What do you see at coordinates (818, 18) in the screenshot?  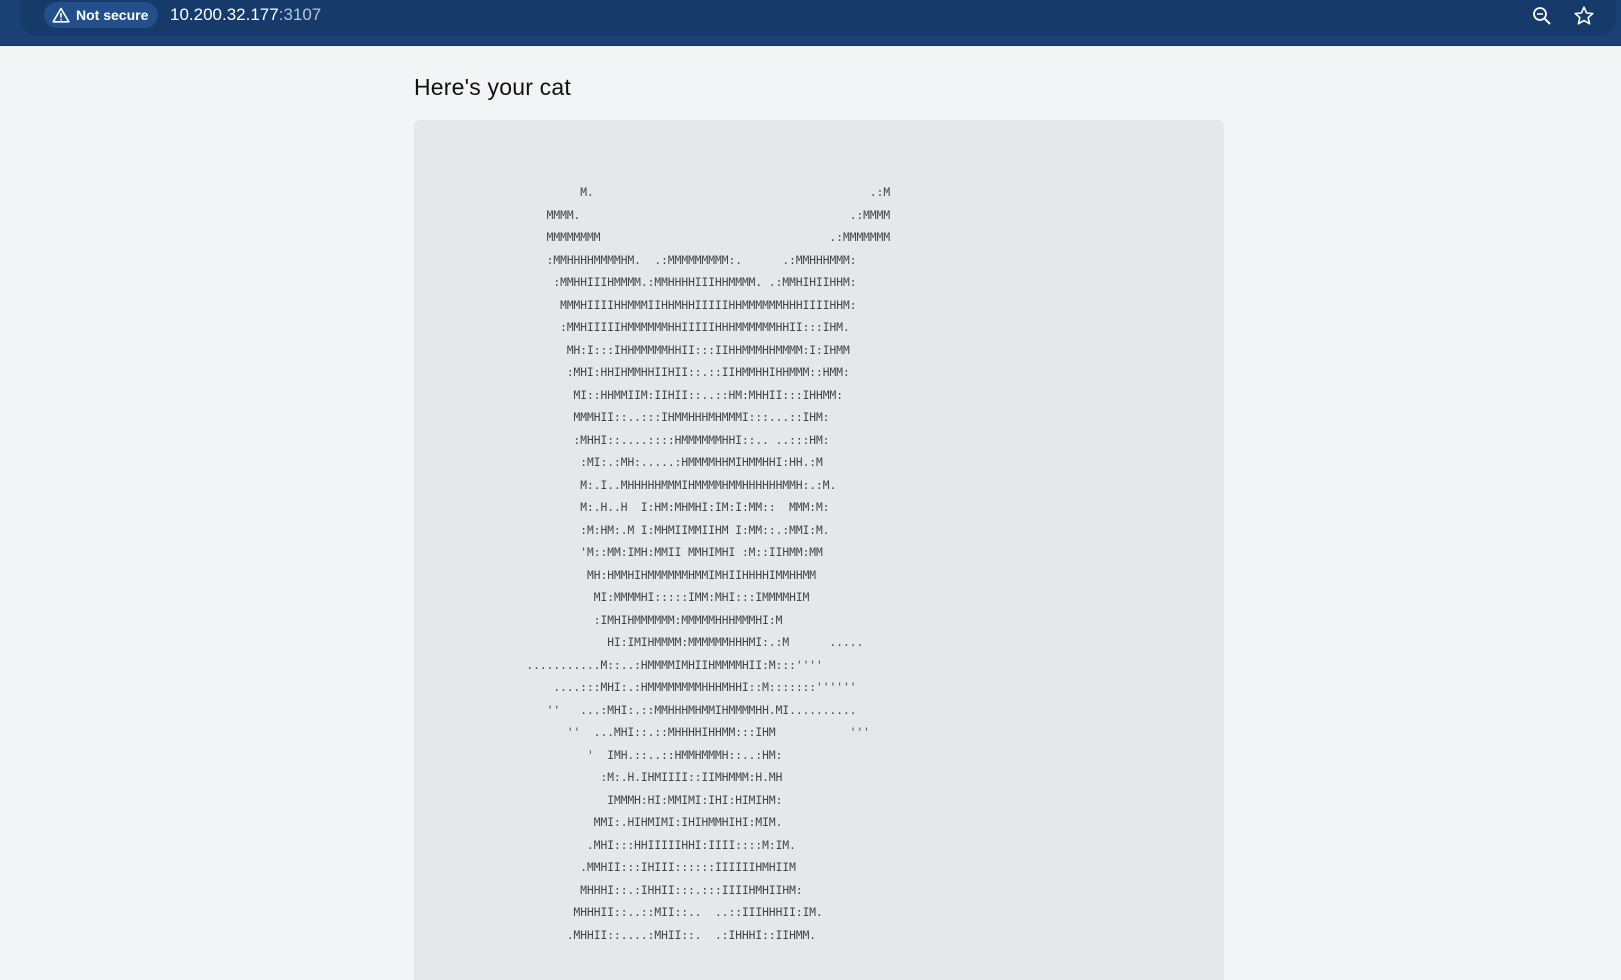 I see `address-bar: Not secure 10.200.32.177:3107` at bounding box center [818, 18].